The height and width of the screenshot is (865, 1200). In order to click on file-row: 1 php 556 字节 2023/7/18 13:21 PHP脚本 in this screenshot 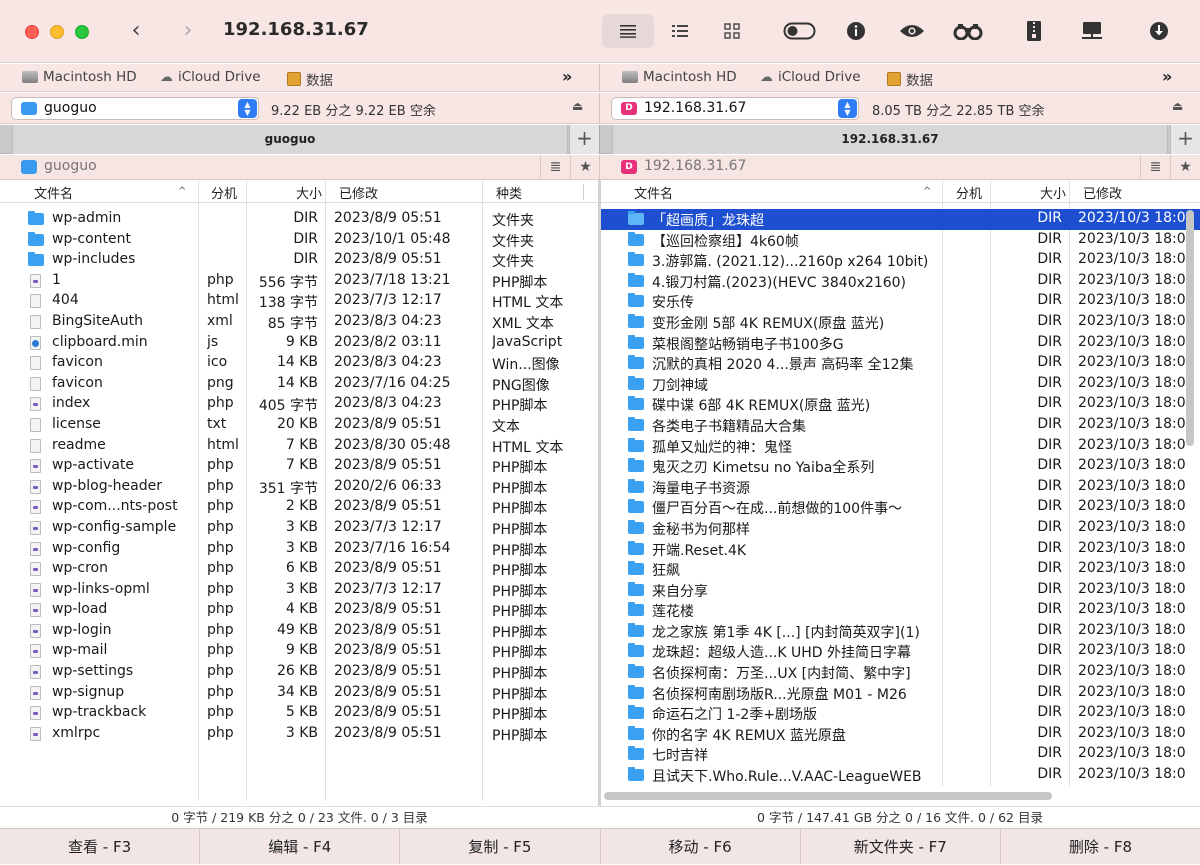, I will do `click(299, 281)`.